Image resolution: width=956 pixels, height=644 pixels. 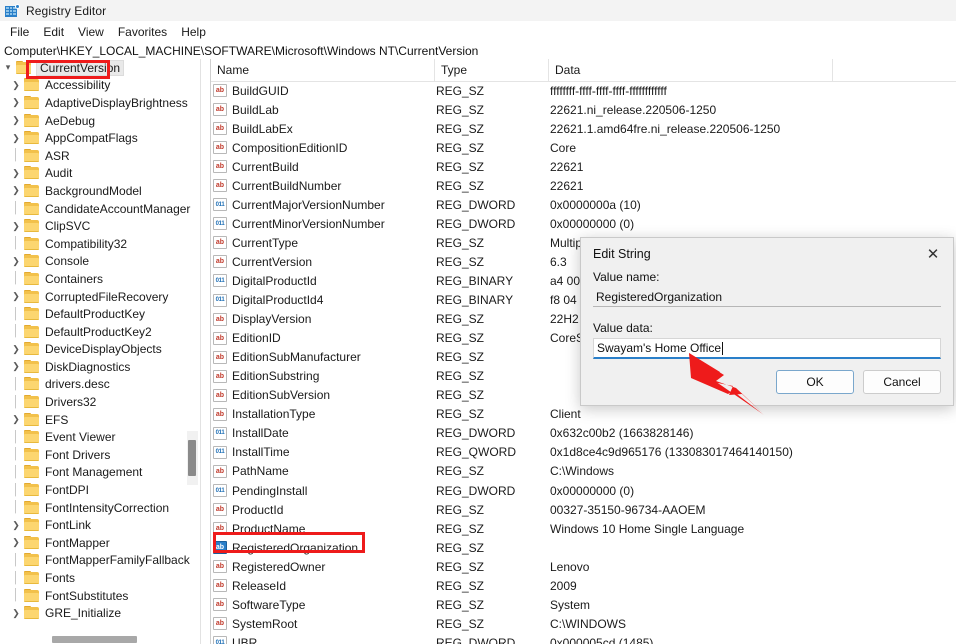 I want to click on ok-button: OK, so click(x=815, y=382).